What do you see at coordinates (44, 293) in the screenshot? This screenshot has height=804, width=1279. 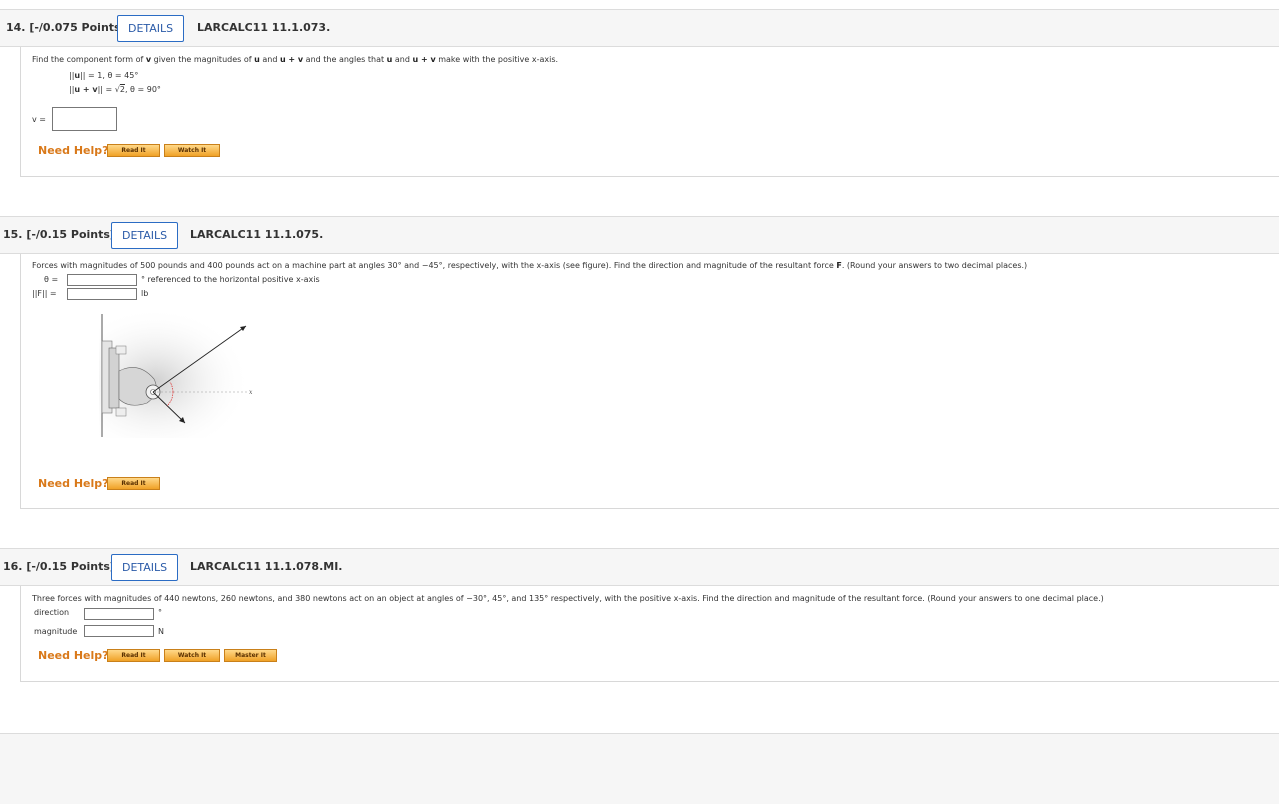 I see `magnitude-label: ||F|| =` at bounding box center [44, 293].